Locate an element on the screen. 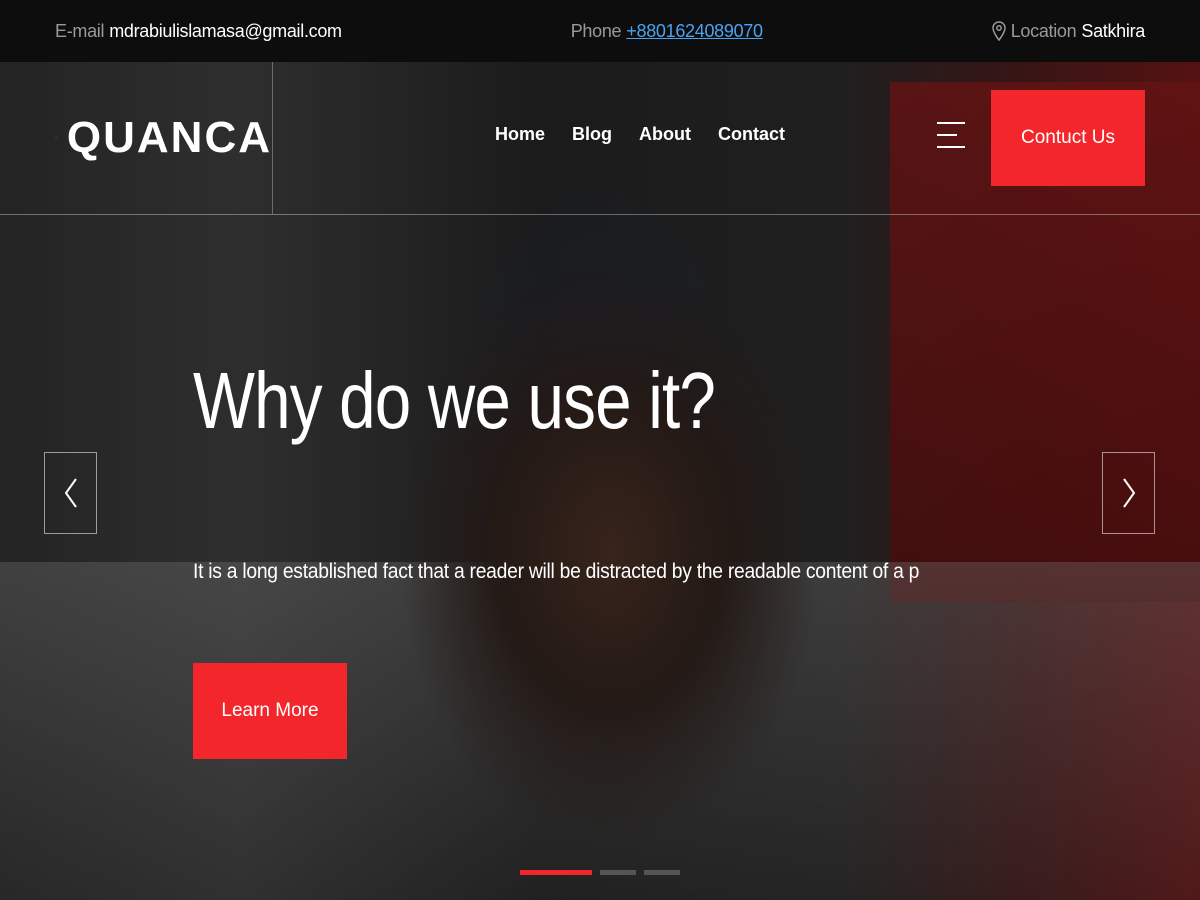  nav-menu: Home Blog About Contact is located at coordinates (640, 134).